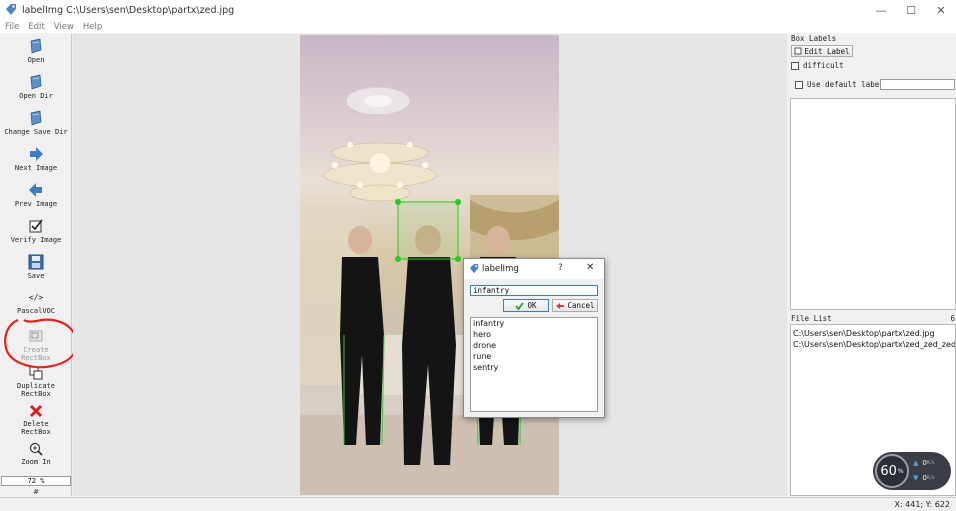  Describe the element at coordinates (822, 51) in the screenshot. I see `edit-label-button: Edit Label` at that location.